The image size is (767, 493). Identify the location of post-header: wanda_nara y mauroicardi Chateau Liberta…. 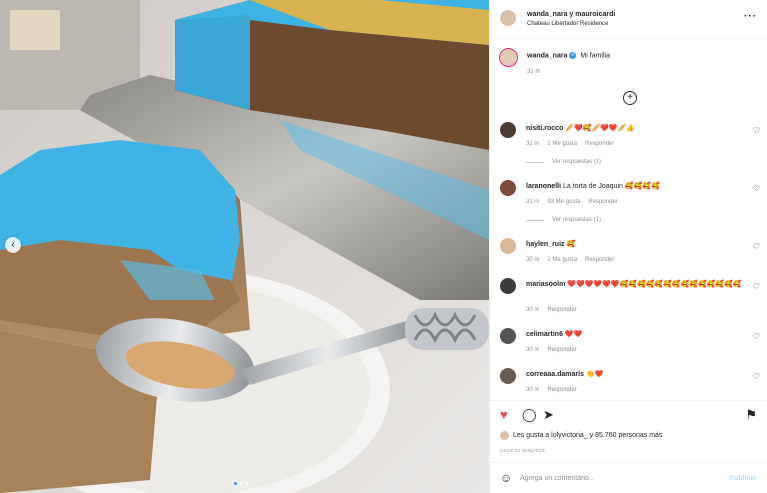
(628, 19).